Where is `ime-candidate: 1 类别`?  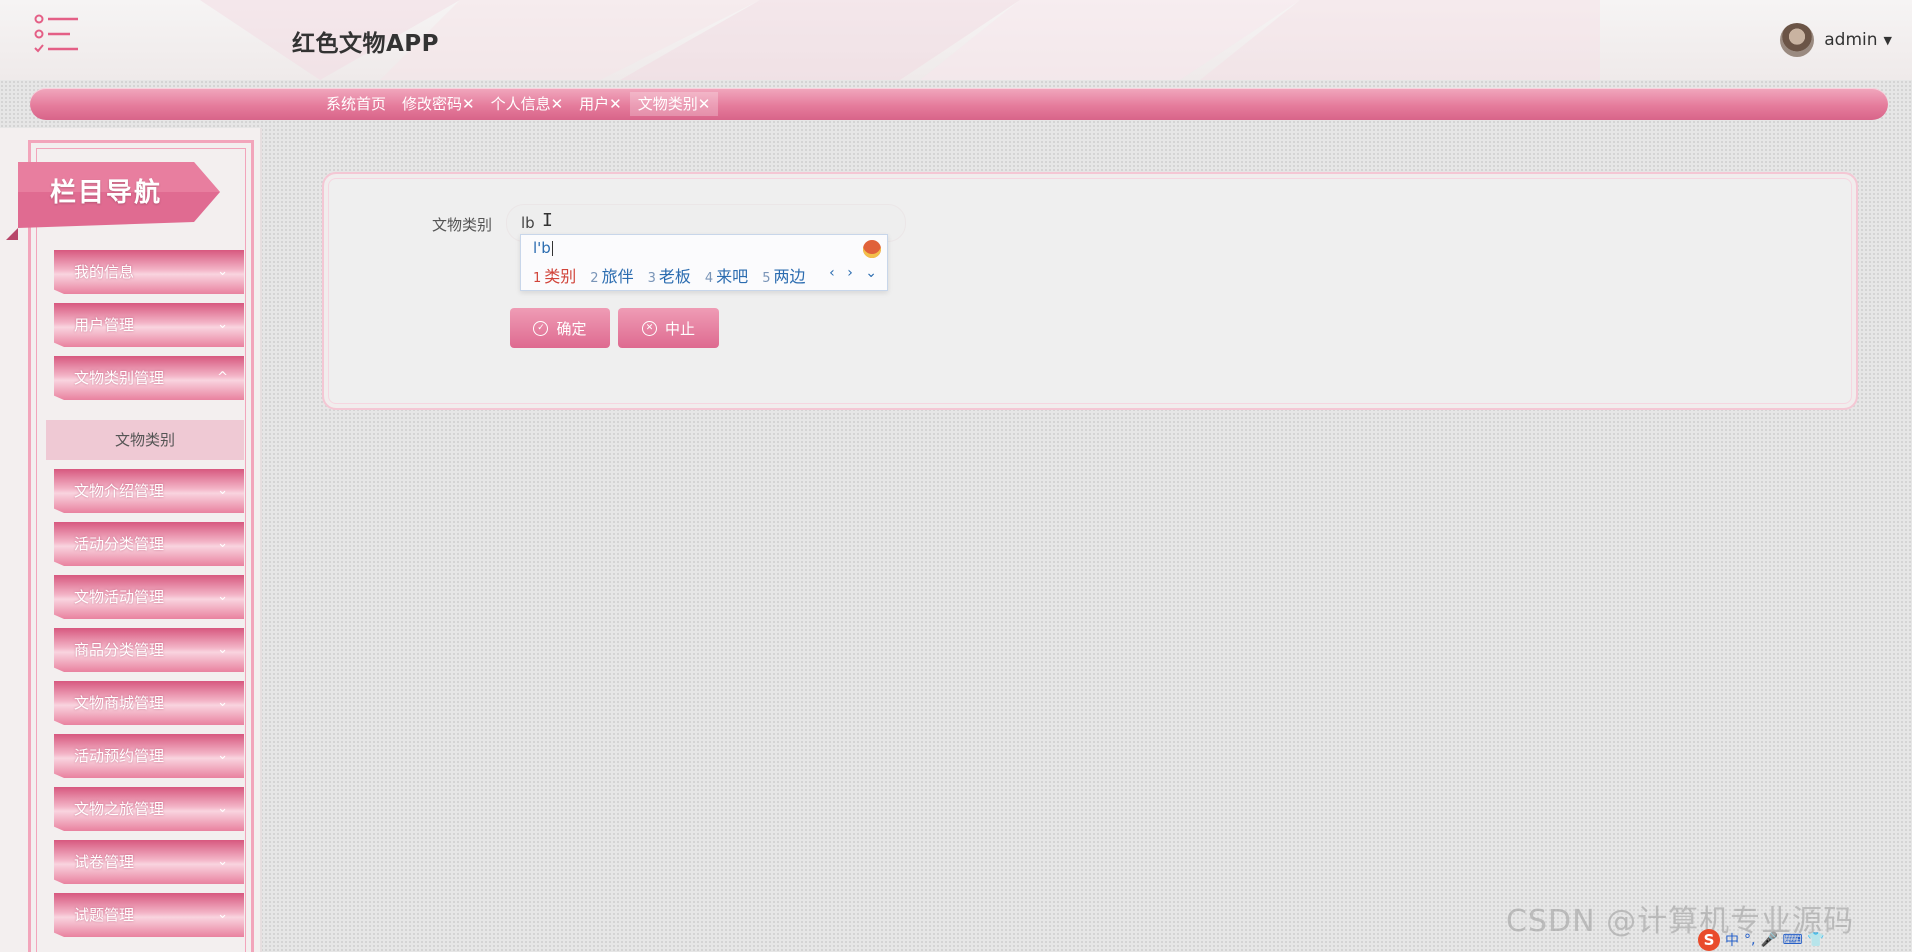
ime-candidate: 1 类别 is located at coordinates (554, 275).